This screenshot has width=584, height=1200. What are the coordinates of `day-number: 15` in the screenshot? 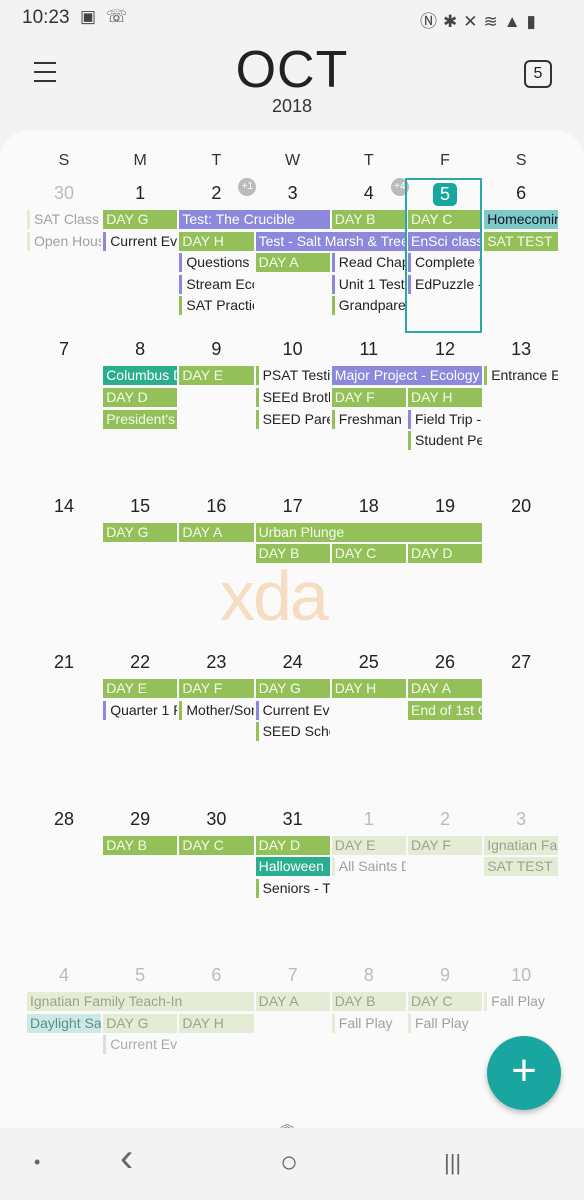 It's located at (140, 506).